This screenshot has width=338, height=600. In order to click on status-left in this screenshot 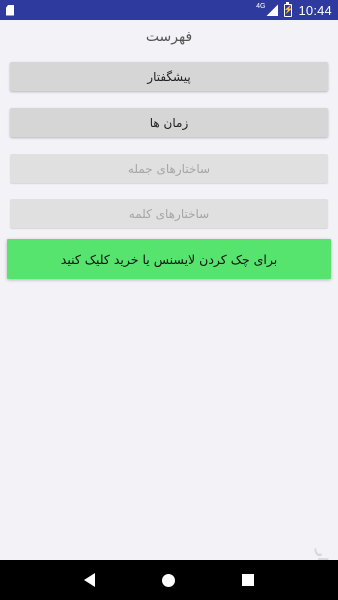, I will do `click(10, 10)`.